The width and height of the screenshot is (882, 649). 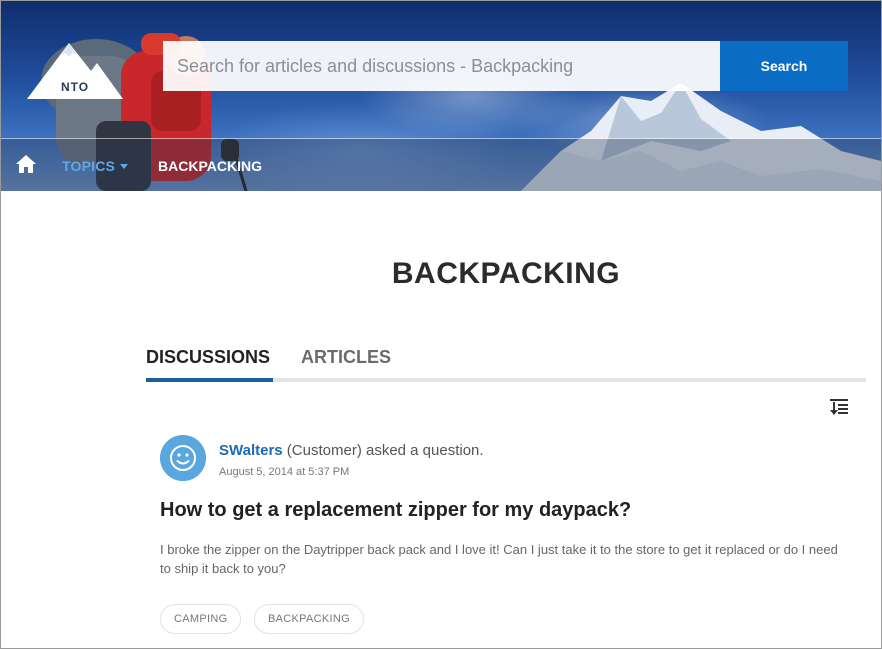 What do you see at coordinates (183, 458) in the screenshot?
I see `avatar` at bounding box center [183, 458].